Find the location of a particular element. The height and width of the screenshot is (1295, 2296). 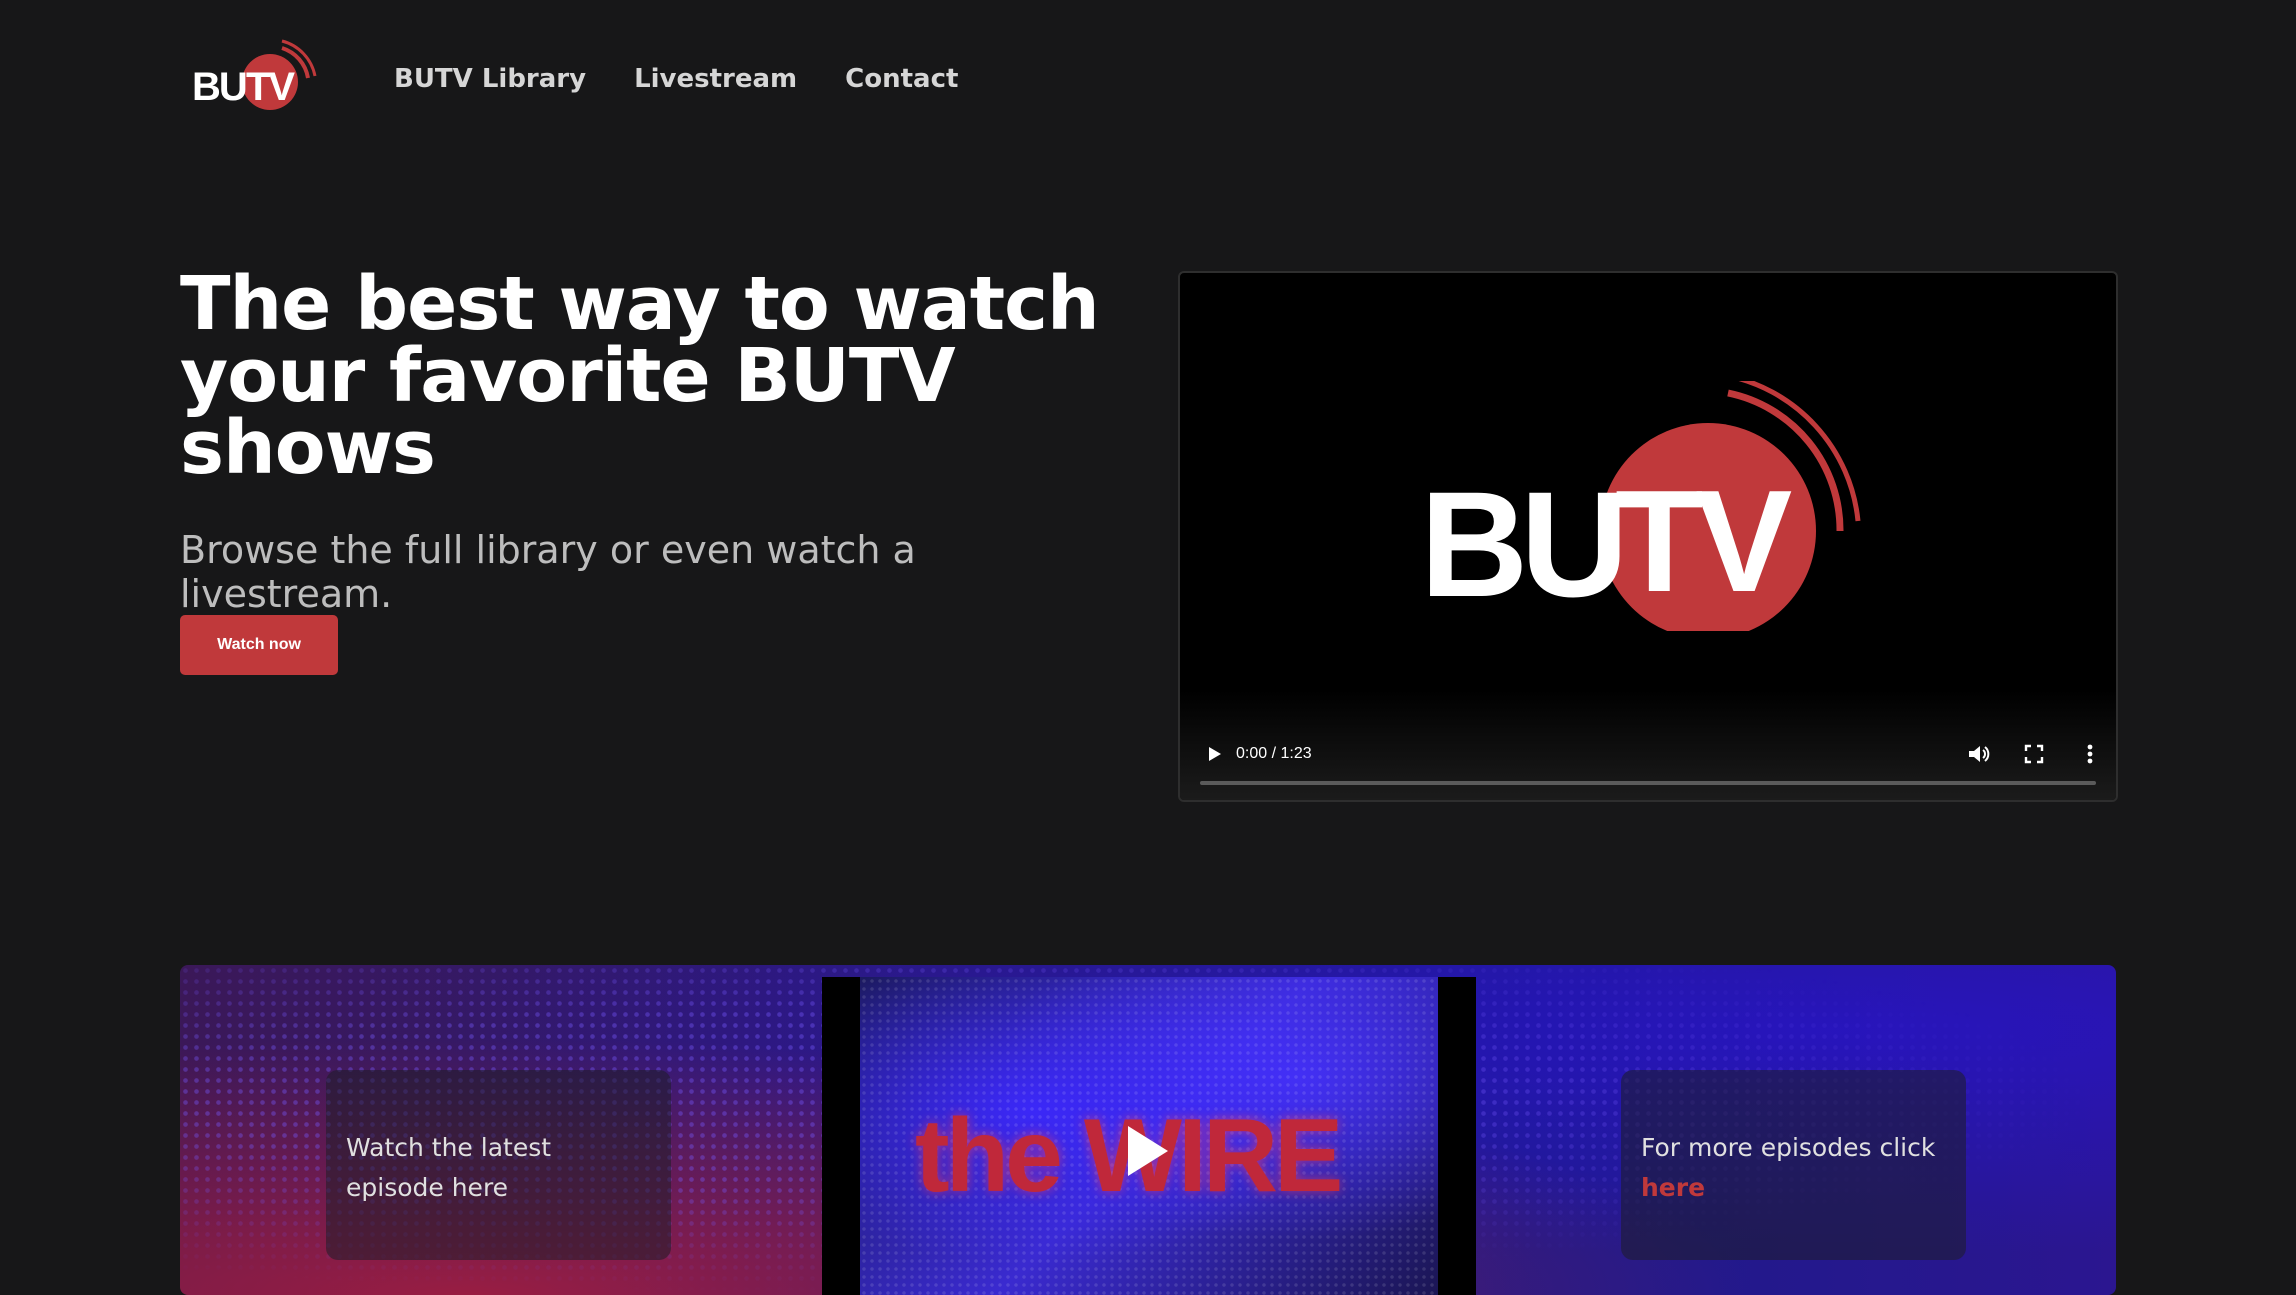

butv-logo: BU TV is located at coordinates (255, 75).